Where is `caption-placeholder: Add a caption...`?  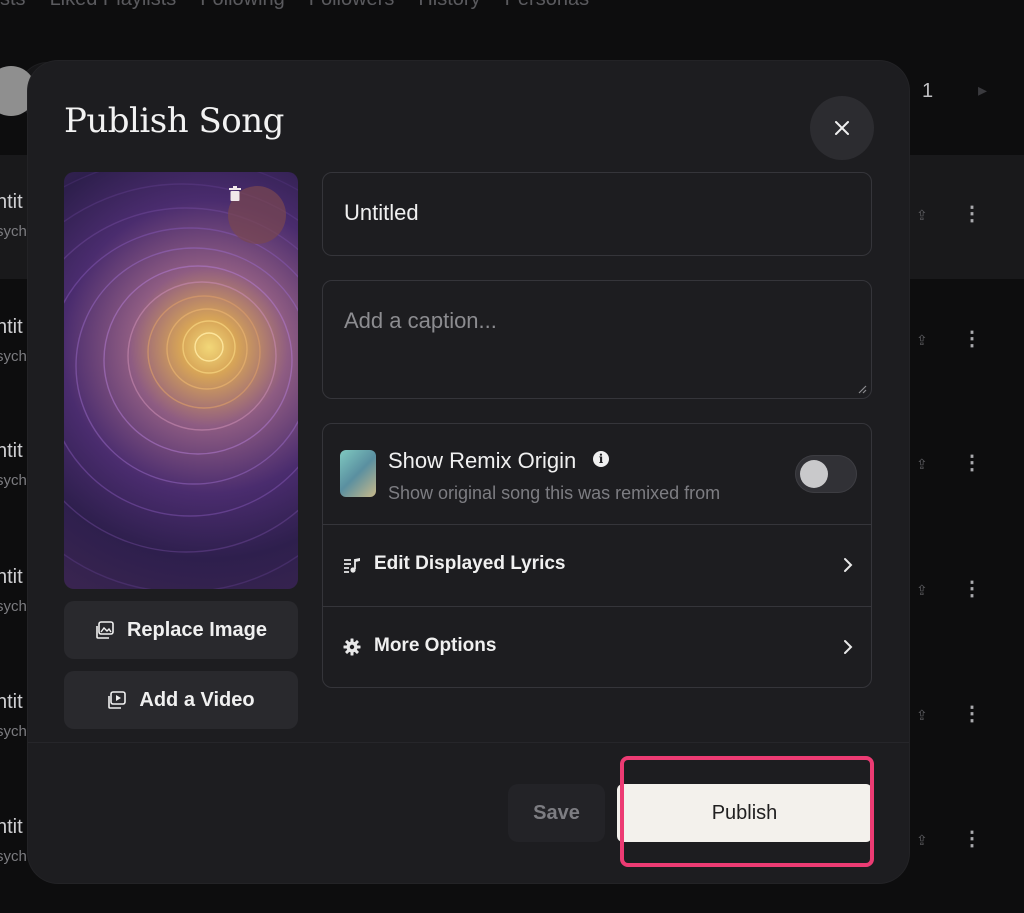
caption-placeholder: Add a caption... is located at coordinates (420, 320).